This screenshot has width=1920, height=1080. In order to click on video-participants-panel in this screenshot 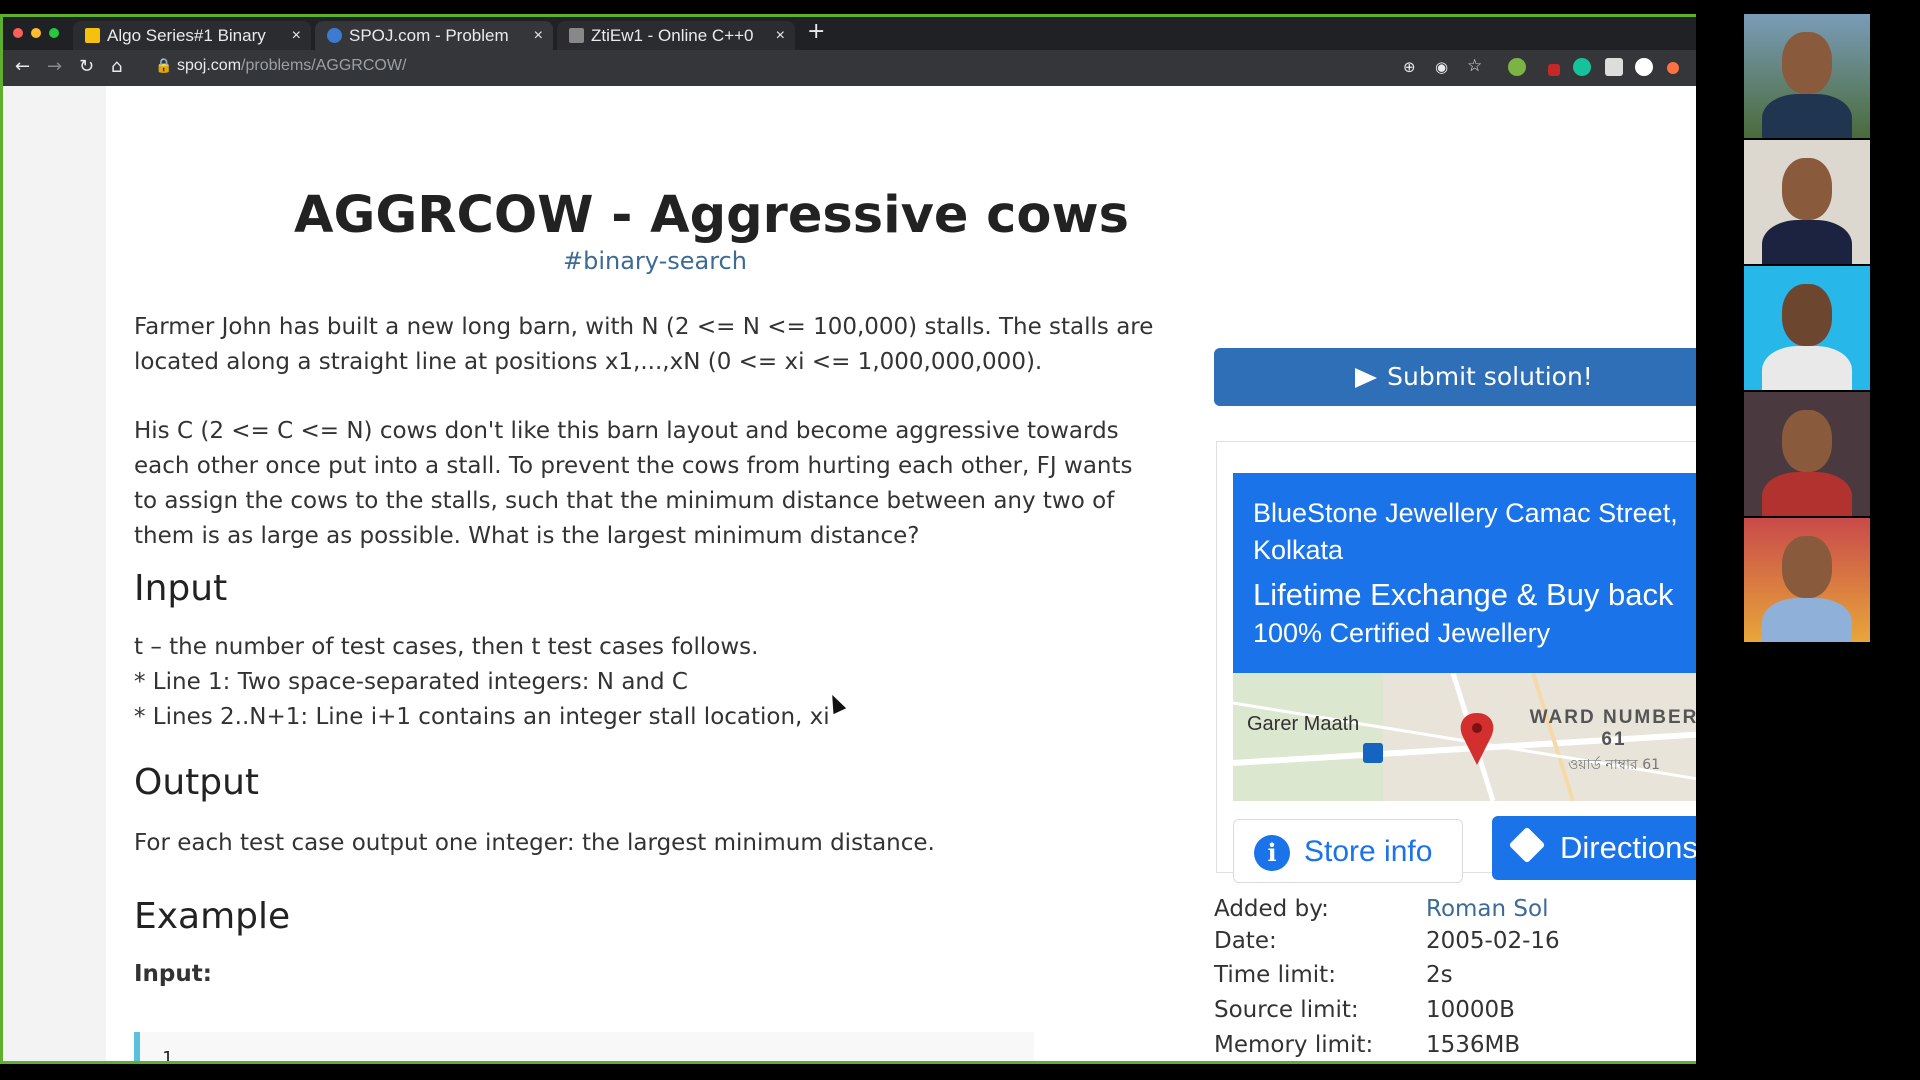, I will do `click(1808, 329)`.